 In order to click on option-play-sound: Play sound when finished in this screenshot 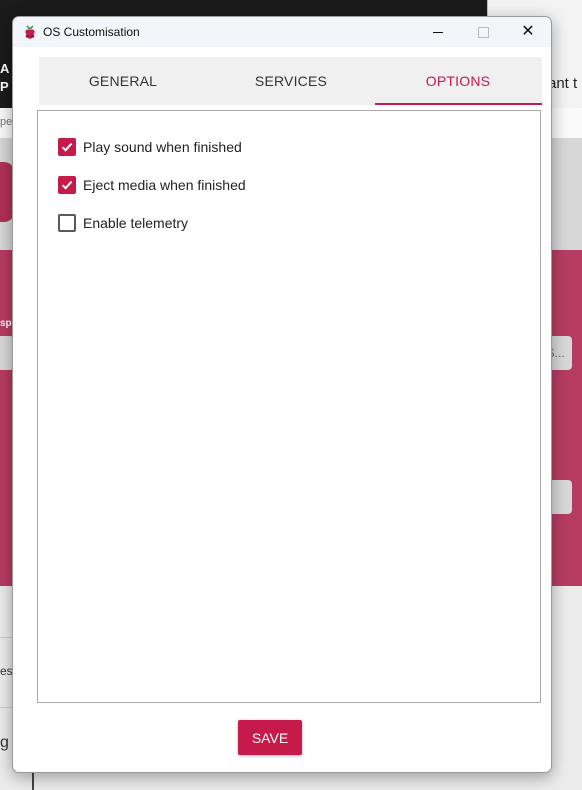, I will do `click(150, 147)`.